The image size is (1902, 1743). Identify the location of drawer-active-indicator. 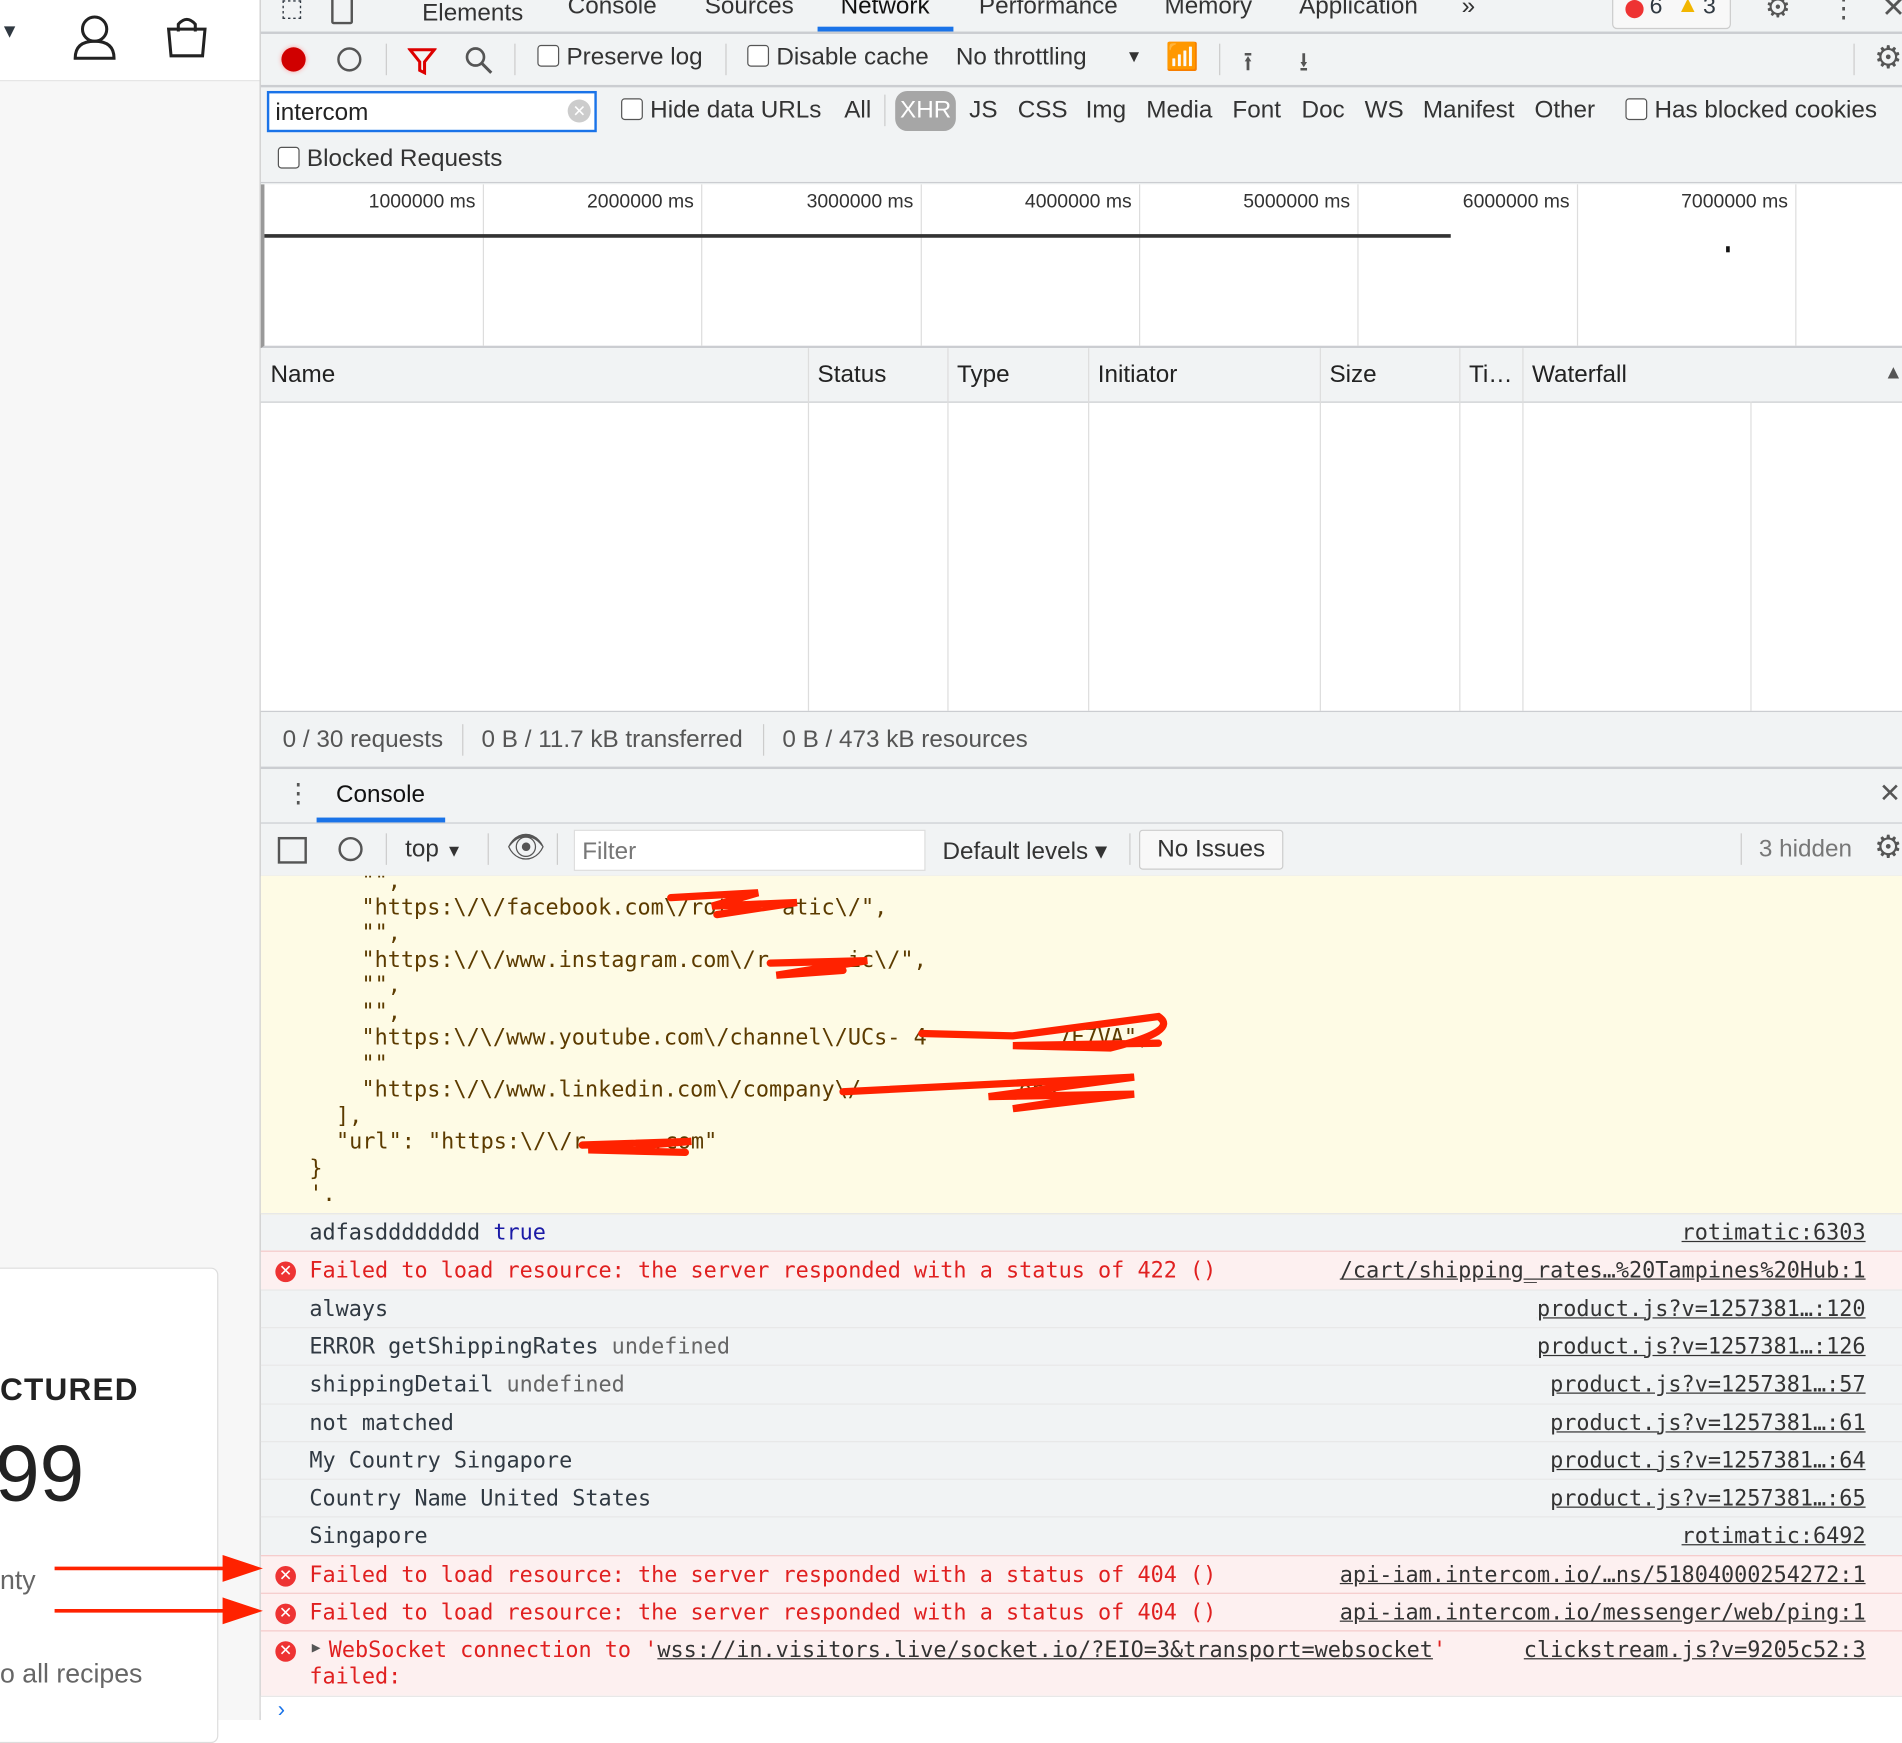
(381, 820).